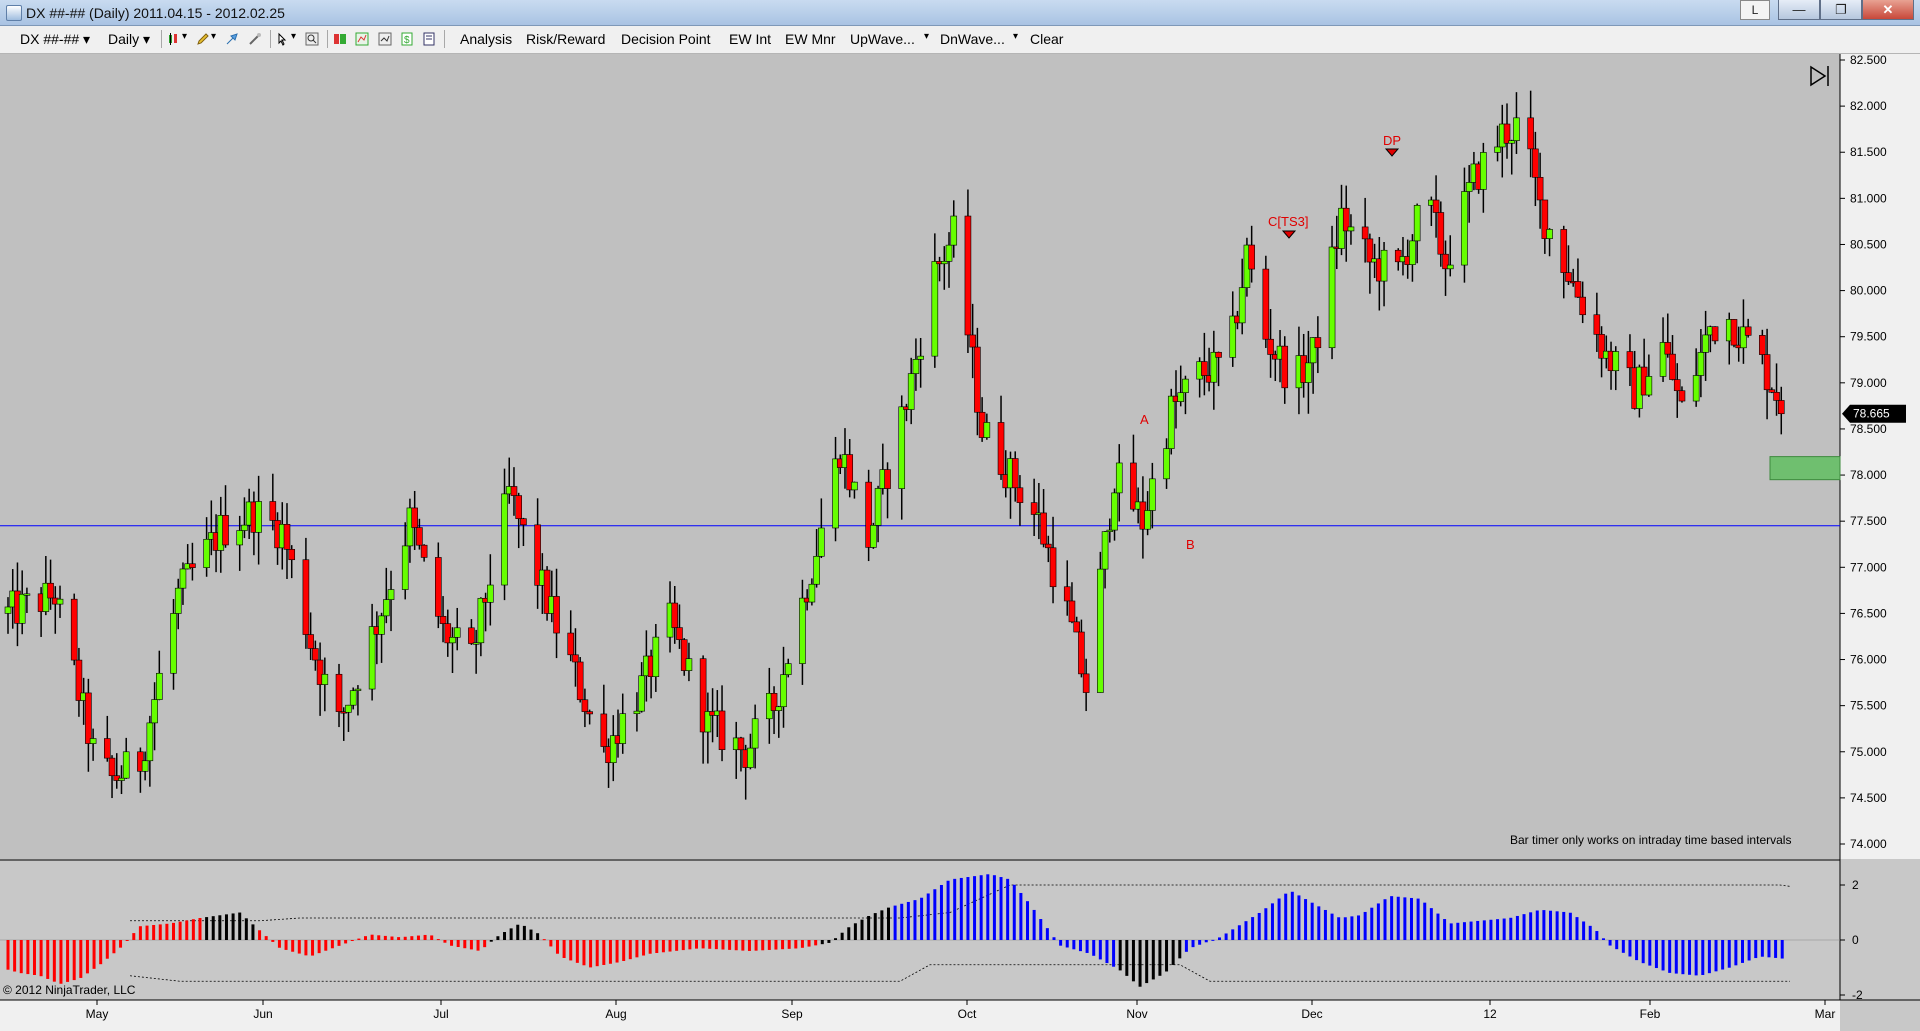 The width and height of the screenshot is (1920, 1031). What do you see at coordinates (340, 39) in the screenshot?
I see `properties-icon` at bounding box center [340, 39].